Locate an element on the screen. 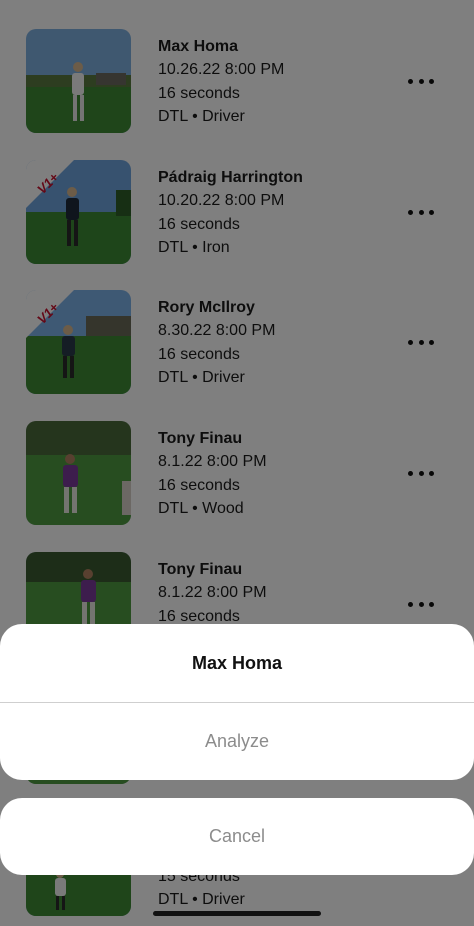  action-sheet-title: Max Homa is located at coordinates (237, 662).